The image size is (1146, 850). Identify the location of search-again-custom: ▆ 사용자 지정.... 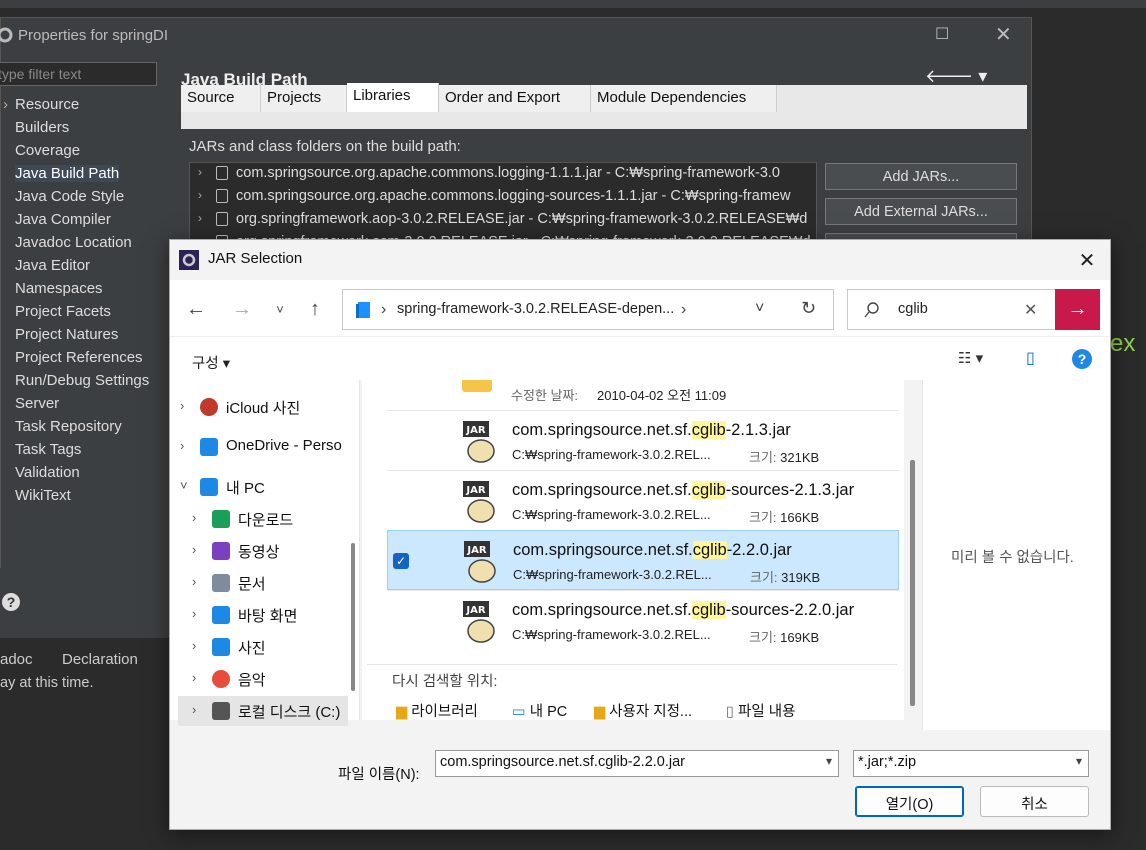
(643, 710).